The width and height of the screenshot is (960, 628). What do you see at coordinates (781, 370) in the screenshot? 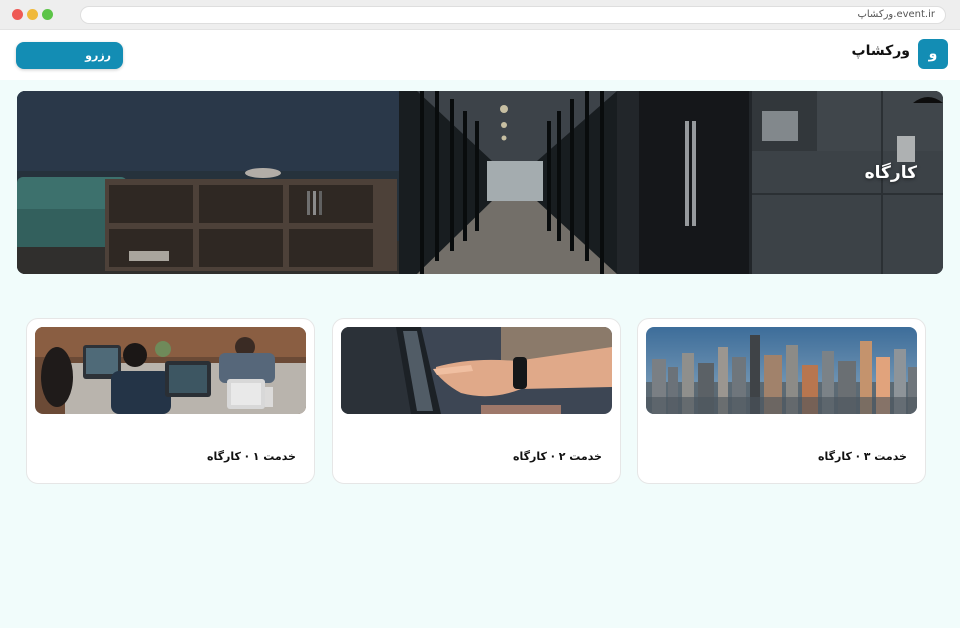
I see `city-skyline-image` at bounding box center [781, 370].